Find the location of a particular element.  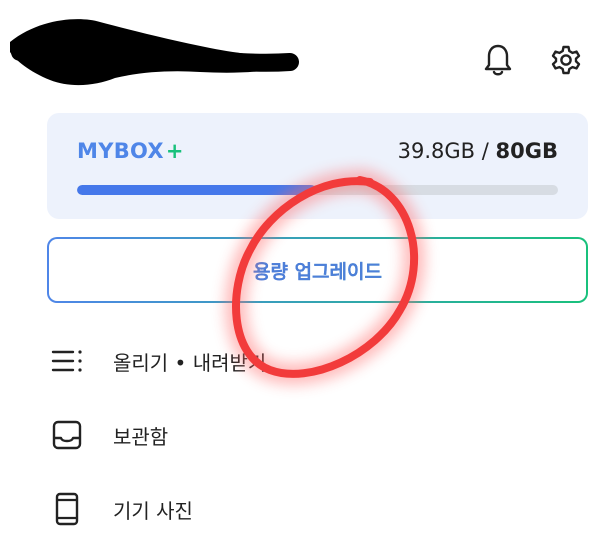

inbox-icon is located at coordinates (67, 435).